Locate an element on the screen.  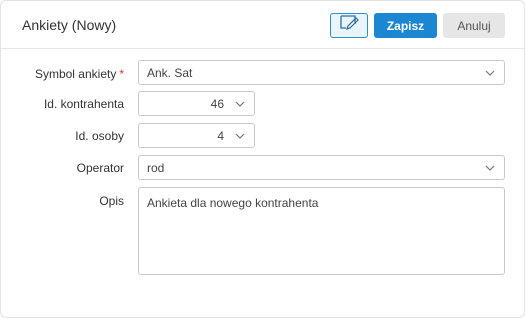
edit-note-button is located at coordinates (349, 25).